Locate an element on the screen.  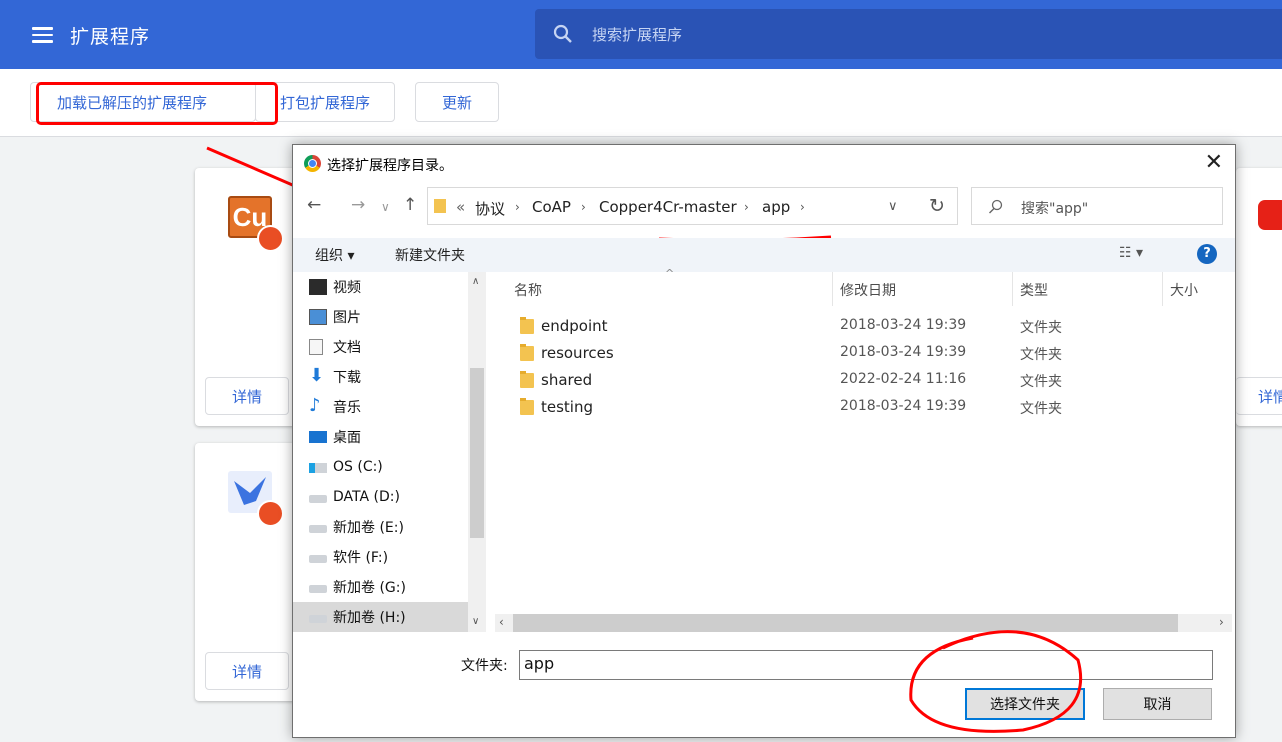
back-icon: ← is located at coordinates (314, 205).